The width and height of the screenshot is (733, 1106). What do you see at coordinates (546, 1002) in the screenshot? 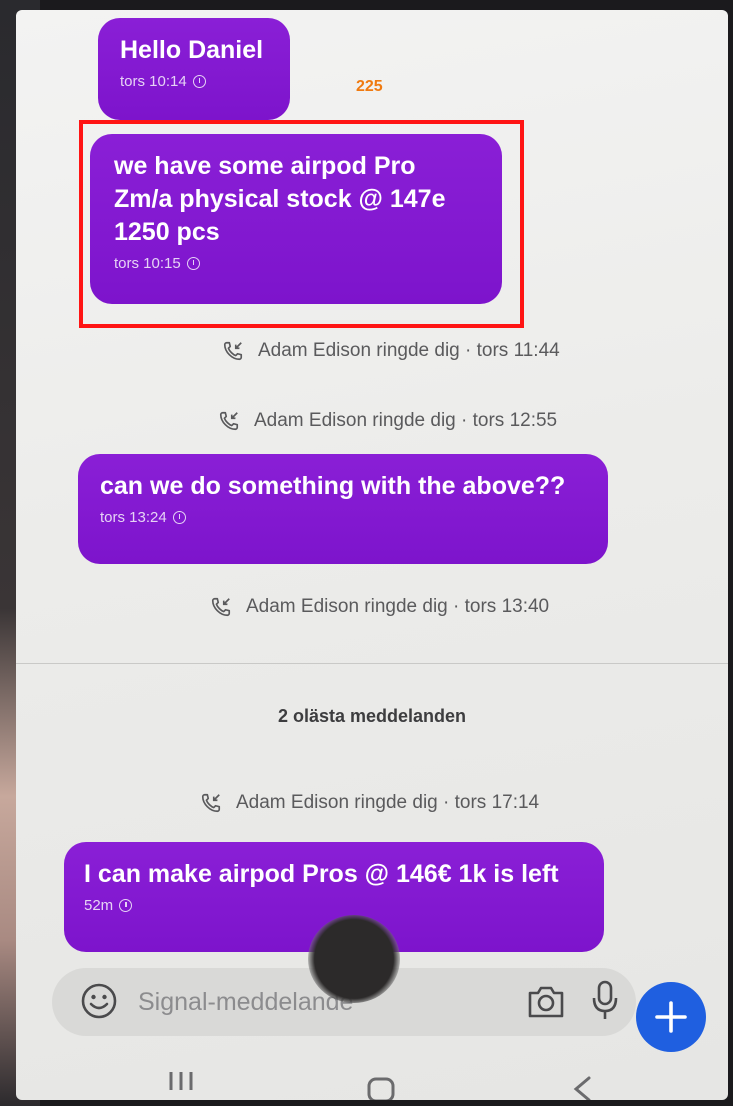
I see `camera-icon` at bounding box center [546, 1002].